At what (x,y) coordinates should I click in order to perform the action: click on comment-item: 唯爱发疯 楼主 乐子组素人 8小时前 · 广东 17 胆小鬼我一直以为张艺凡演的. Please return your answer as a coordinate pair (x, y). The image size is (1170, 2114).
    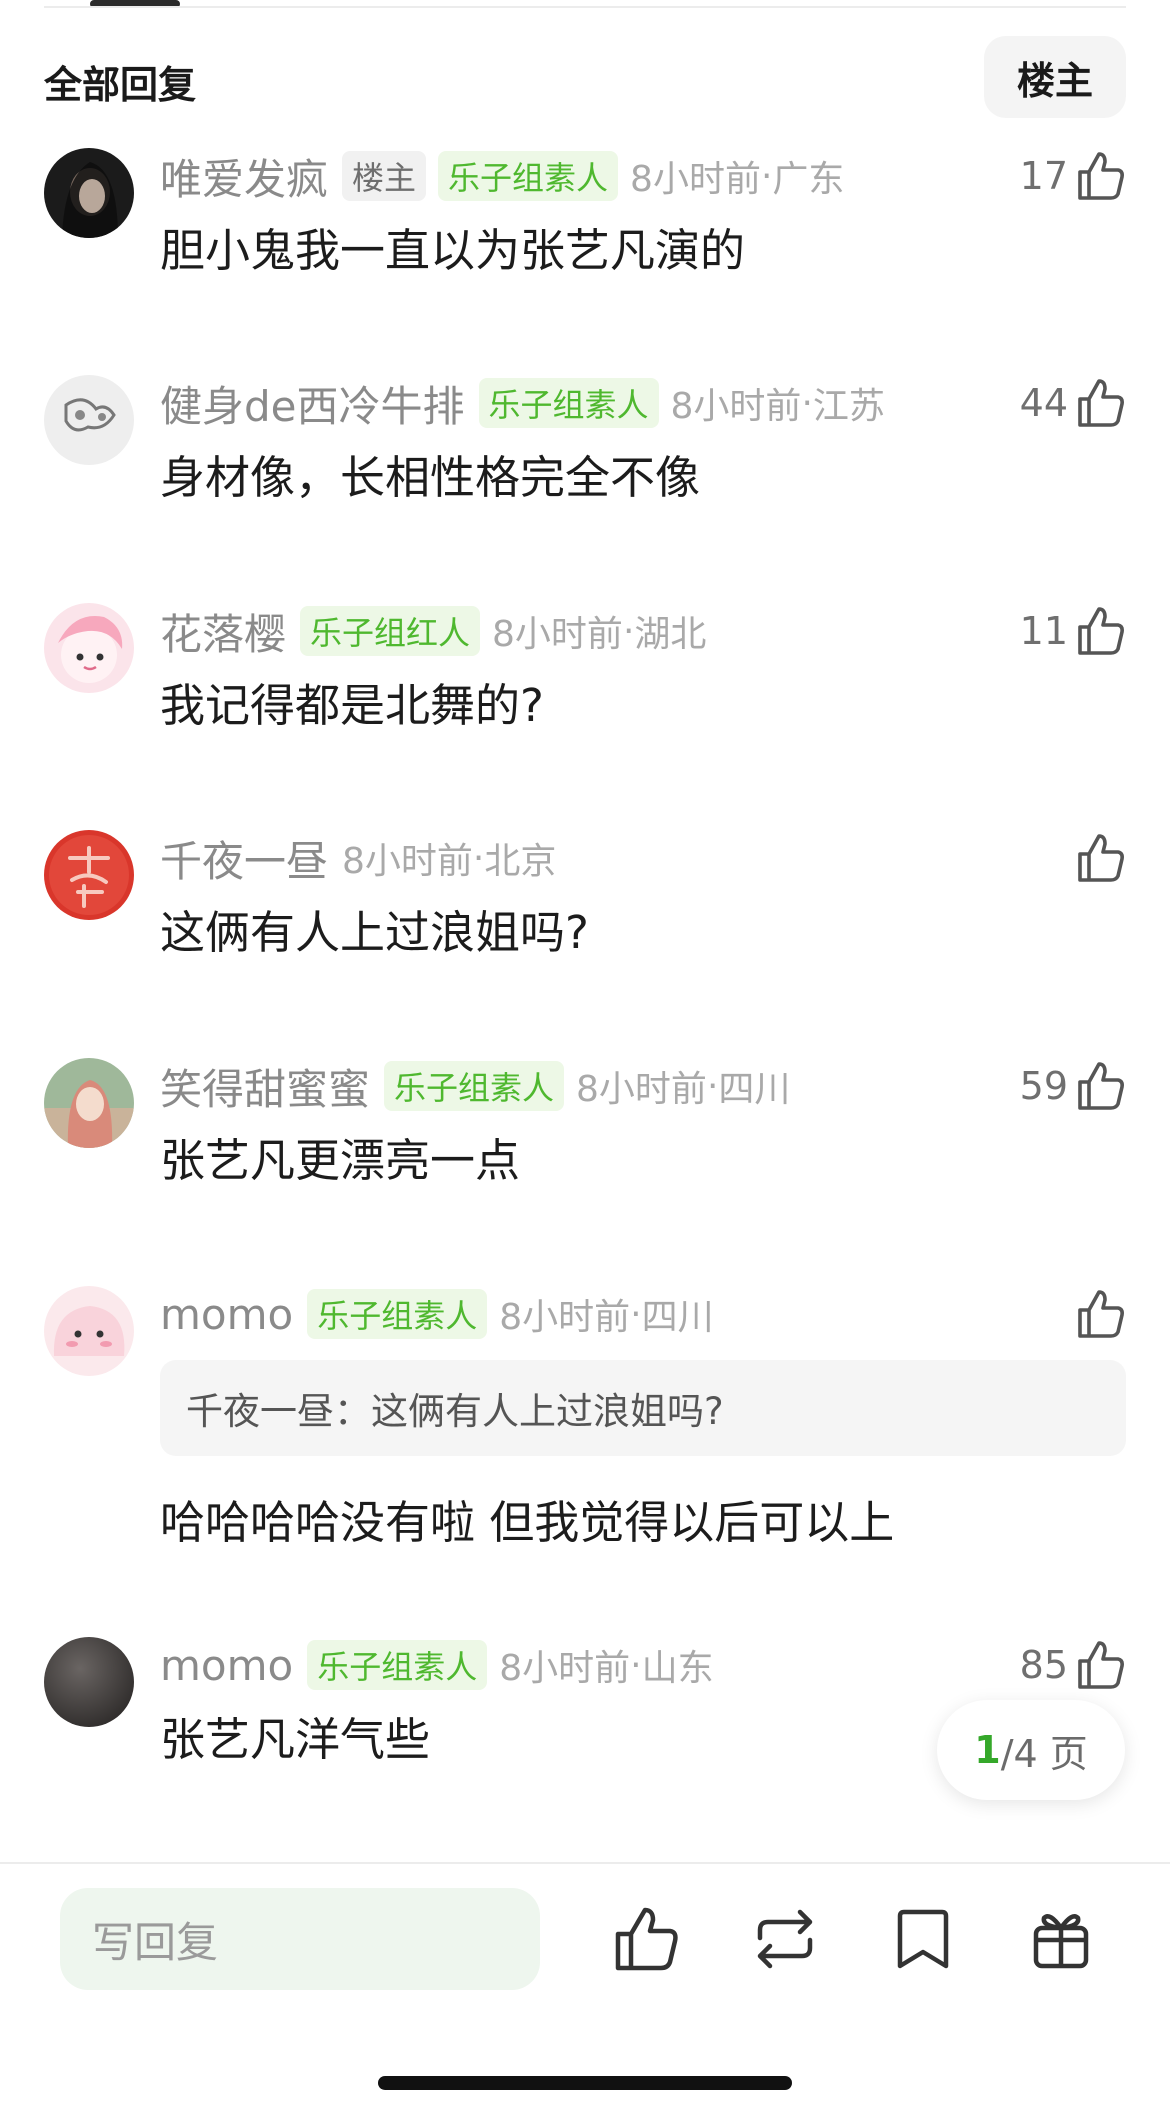
    Looking at the image, I should click on (585, 223).